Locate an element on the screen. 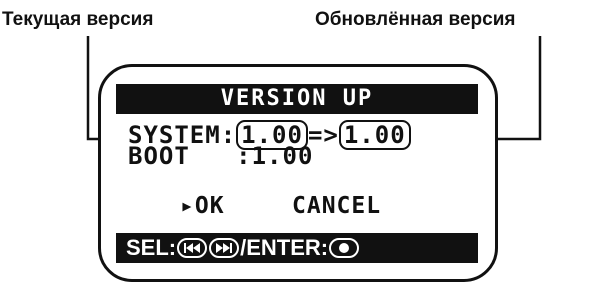  enter-label: ENTER: is located at coordinates (287, 247).